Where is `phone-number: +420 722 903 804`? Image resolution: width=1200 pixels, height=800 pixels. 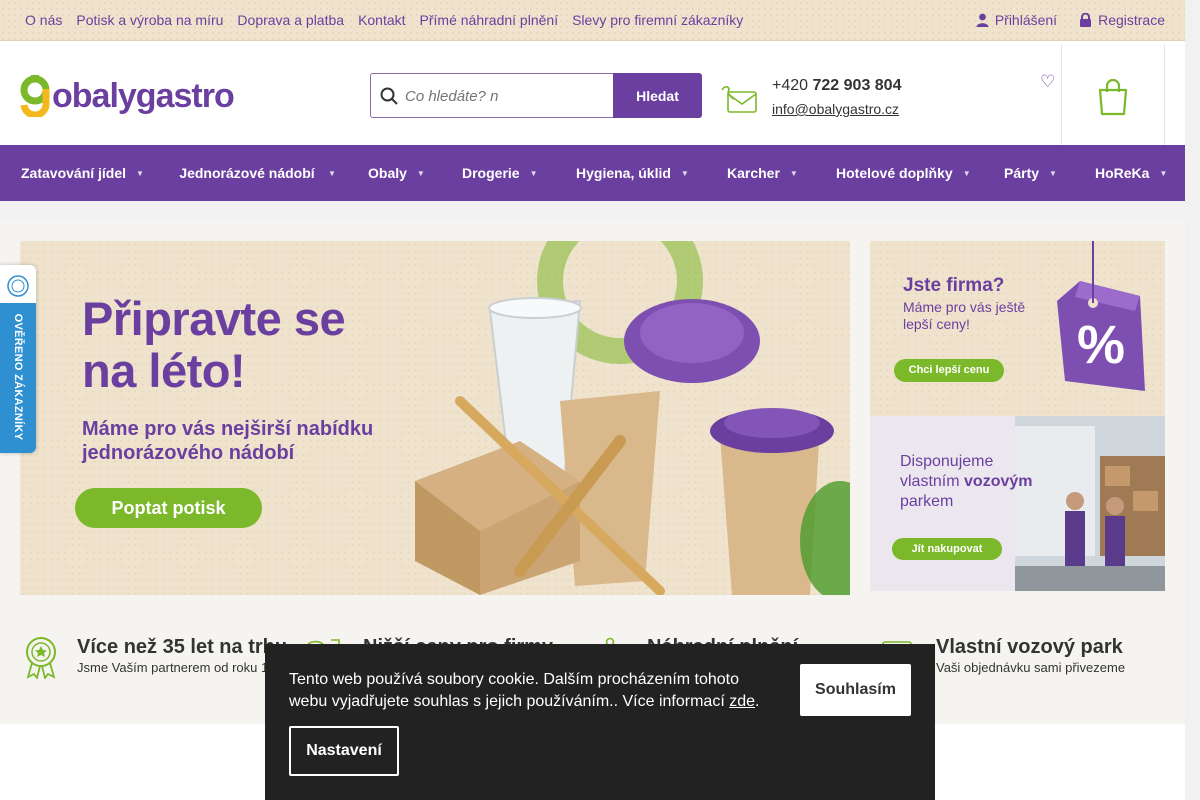
phone-number: +420 722 903 804 is located at coordinates (836, 86).